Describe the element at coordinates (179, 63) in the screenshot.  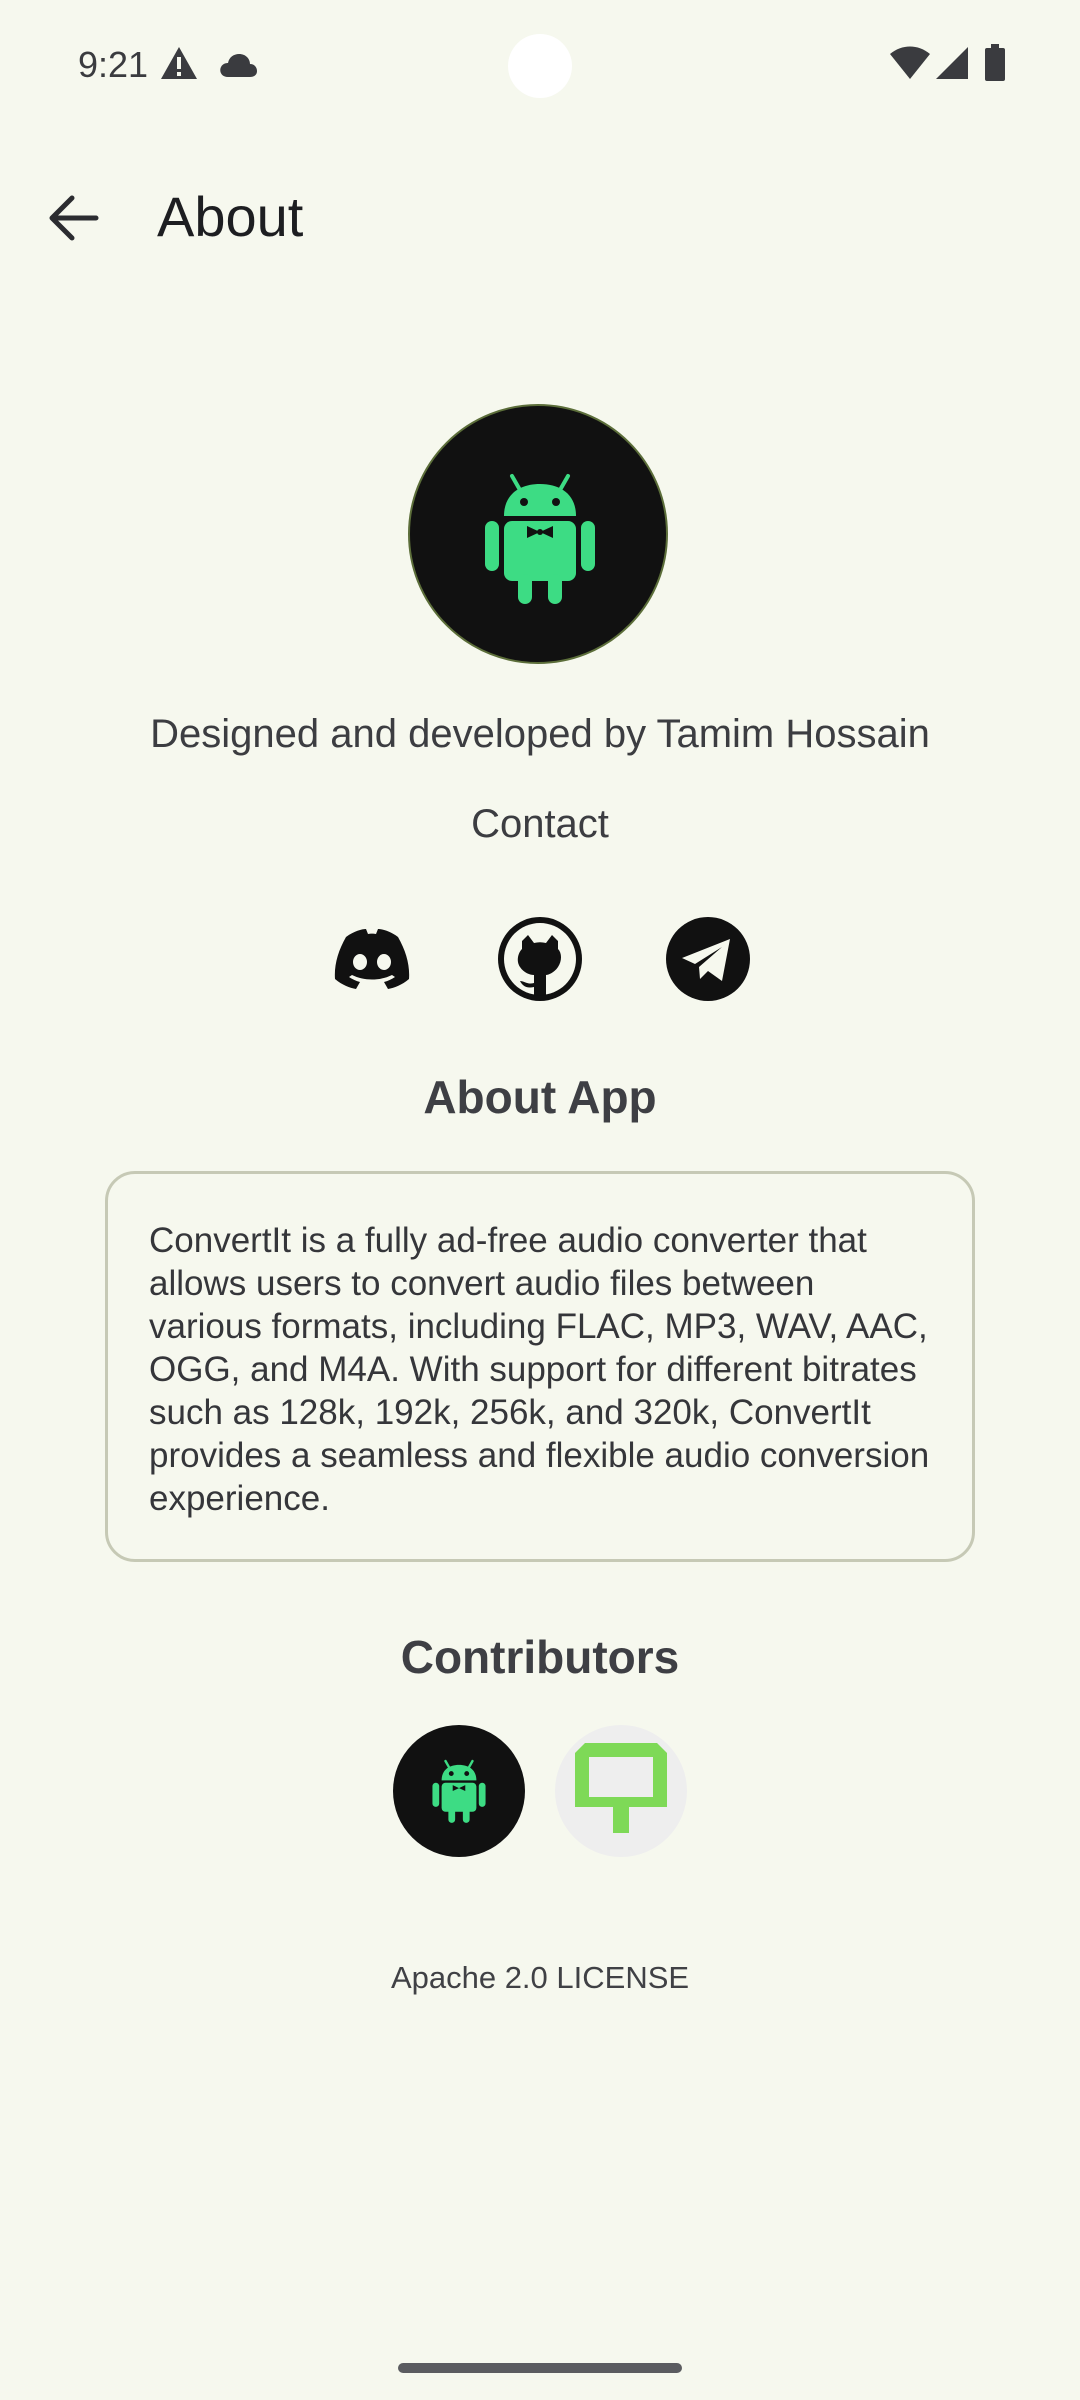
I see `warning-icon` at that location.